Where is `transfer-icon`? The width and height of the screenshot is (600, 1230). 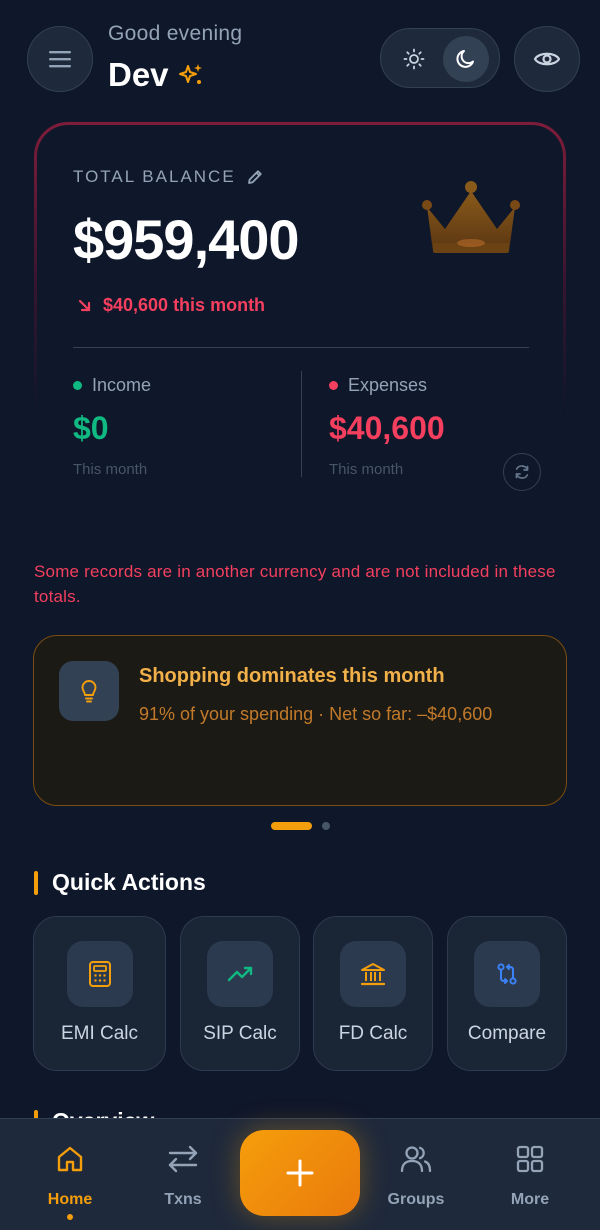
transfer-icon is located at coordinates (183, 1159).